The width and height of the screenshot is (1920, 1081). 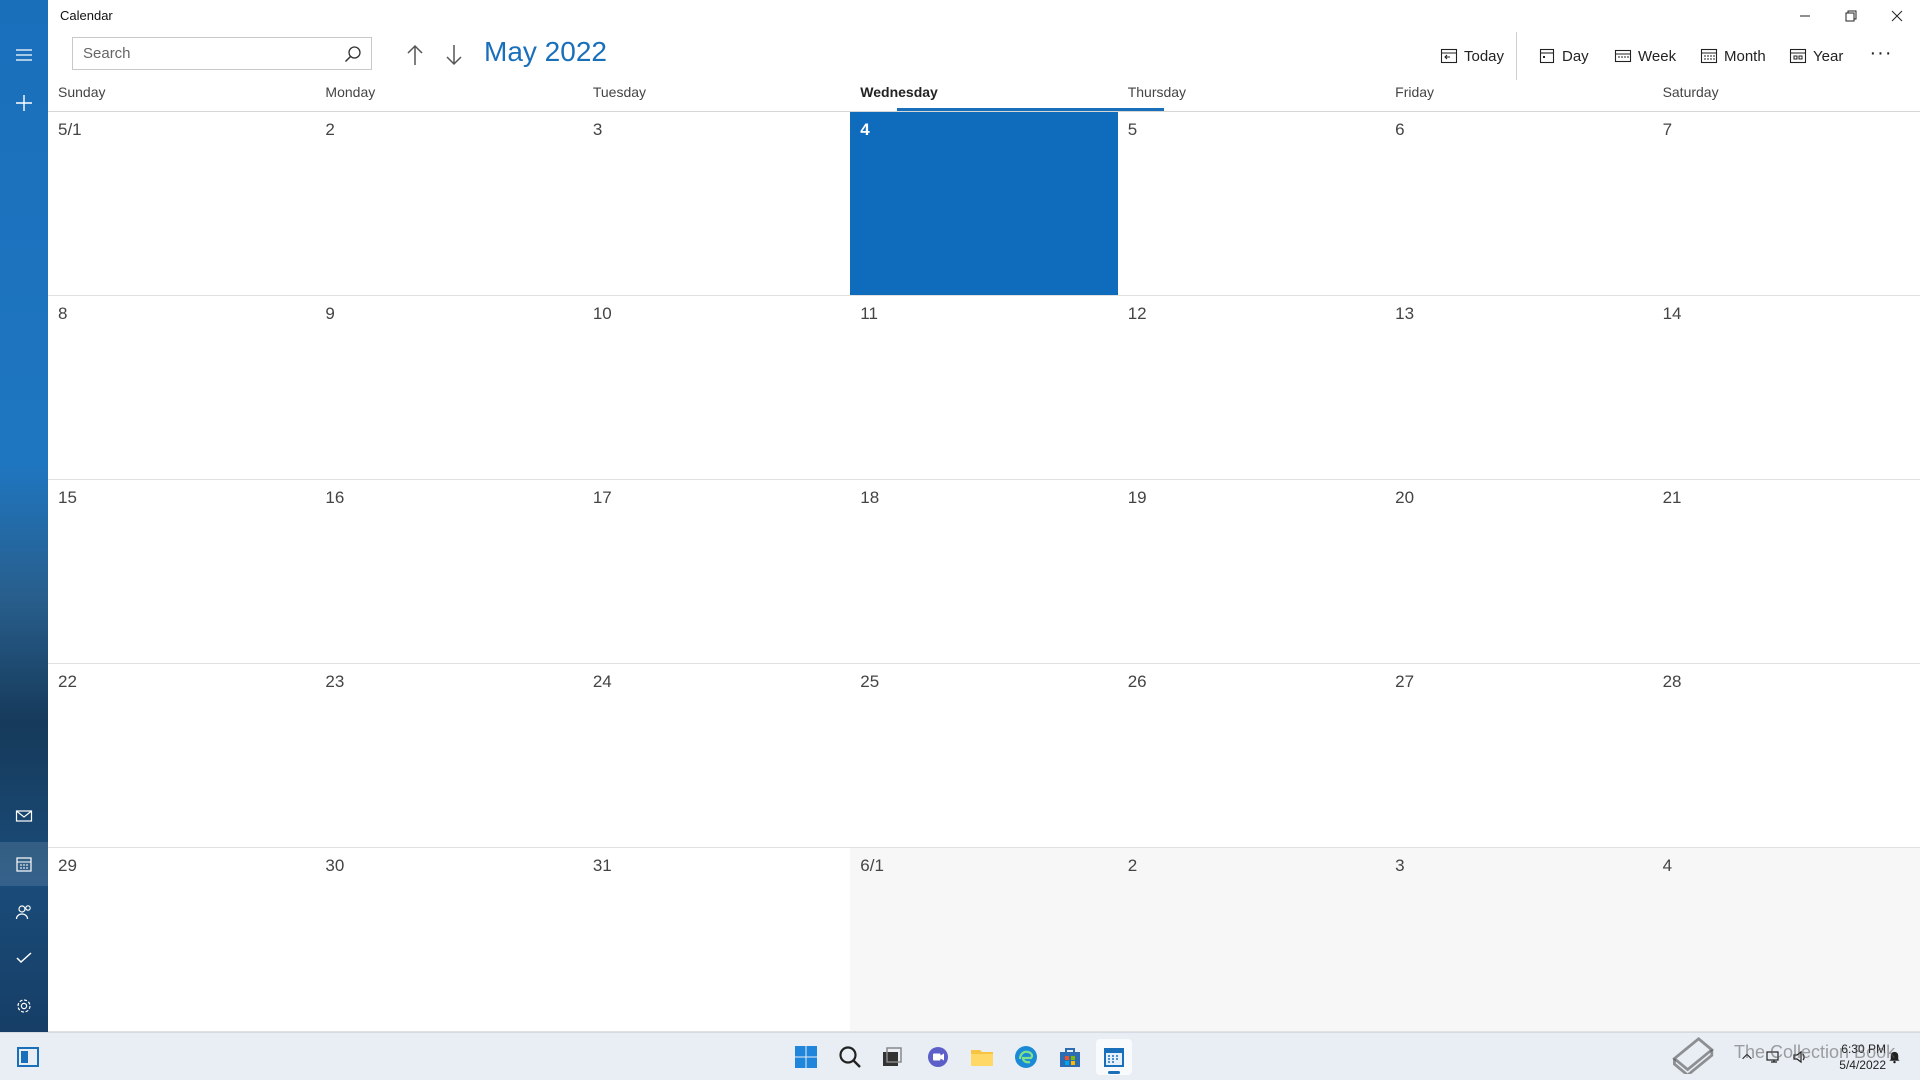 What do you see at coordinates (602, 313) in the screenshot?
I see `day-number: 10` at bounding box center [602, 313].